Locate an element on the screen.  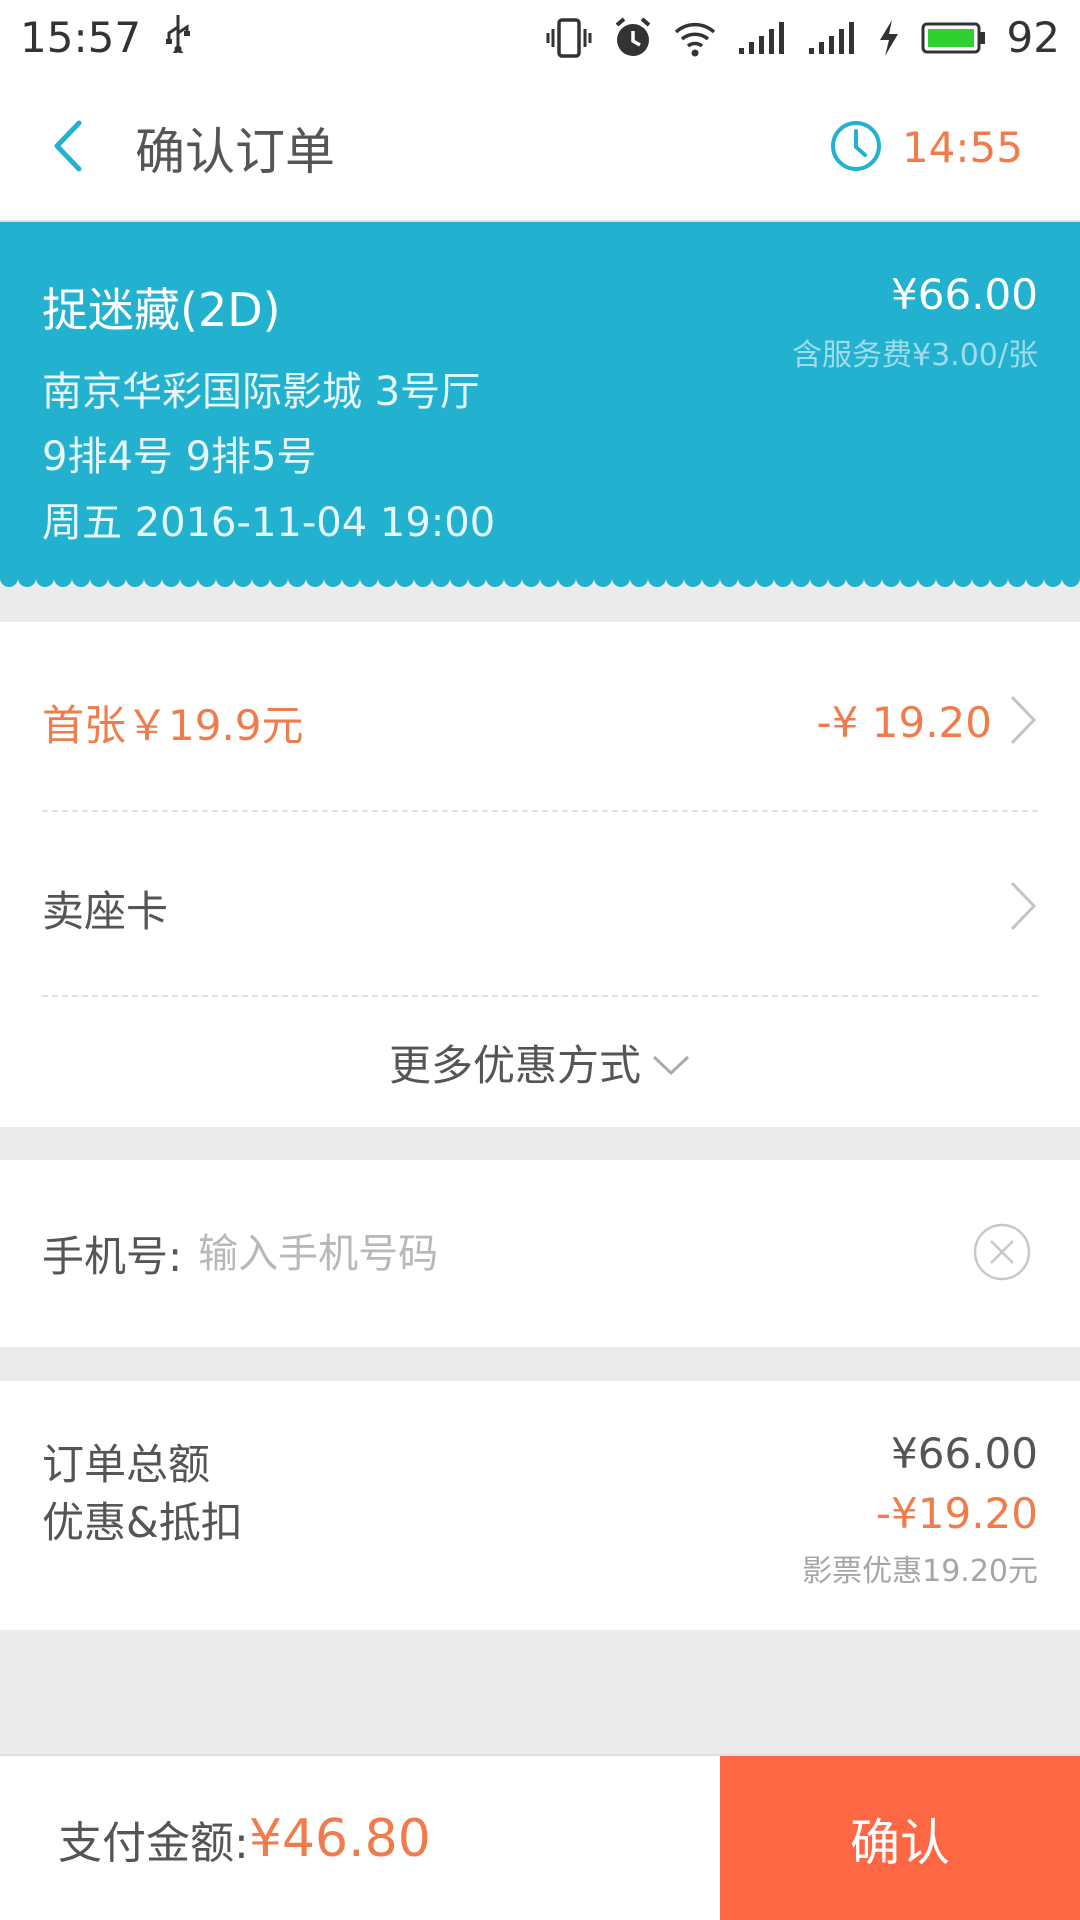
charging-icon is located at coordinates (889, 38).